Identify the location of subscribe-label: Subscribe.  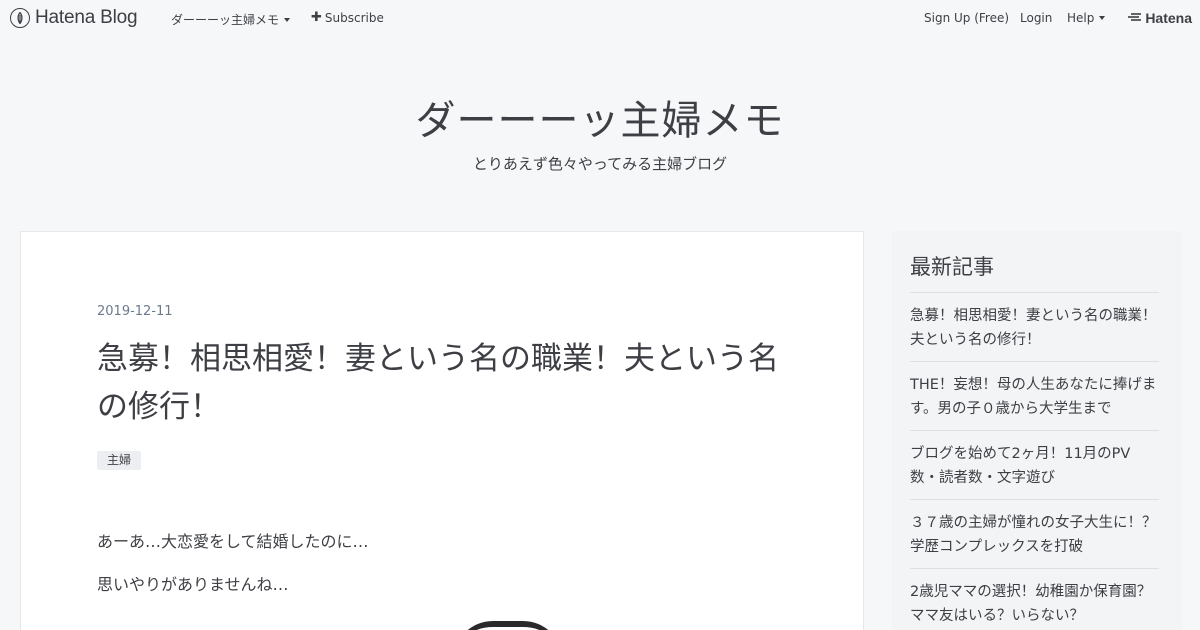
(354, 18).